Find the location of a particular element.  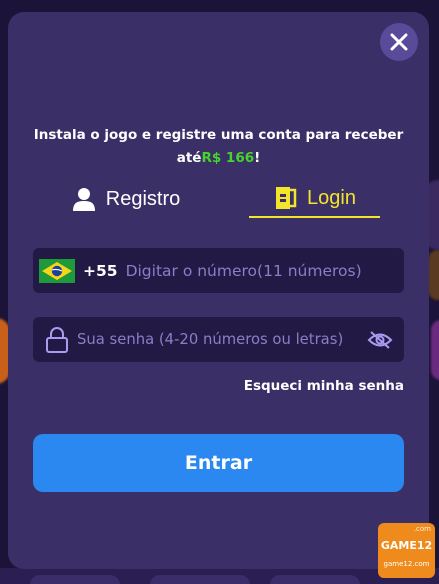

phone-input is located at coordinates (250, 270).